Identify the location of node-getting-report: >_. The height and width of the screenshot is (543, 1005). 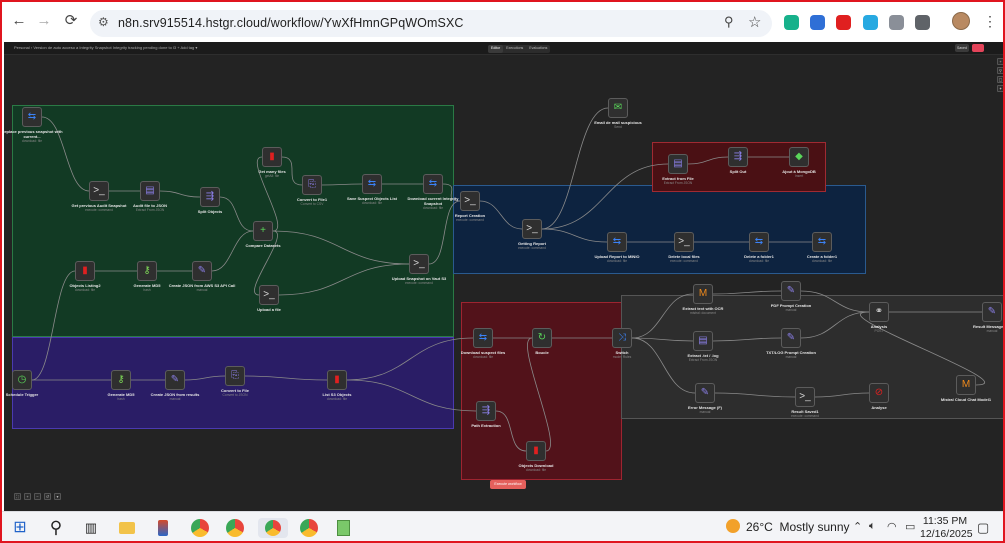
(532, 229).